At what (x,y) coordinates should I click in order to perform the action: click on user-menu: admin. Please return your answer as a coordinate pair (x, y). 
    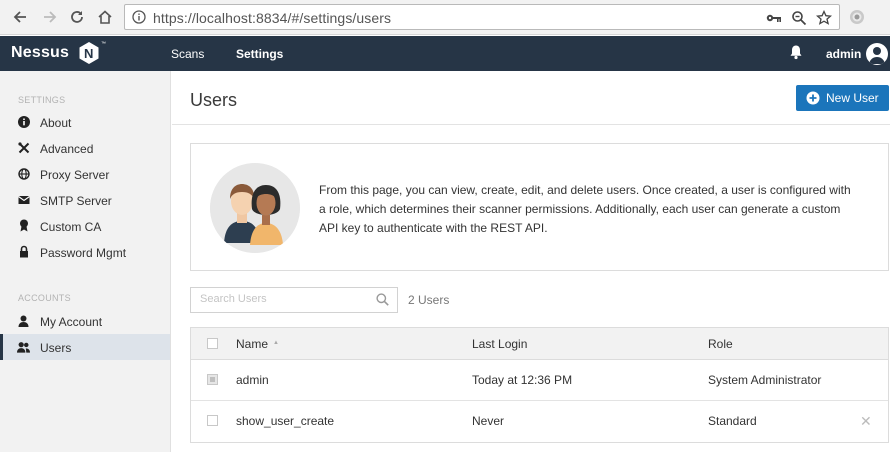
    Looking at the image, I should click on (843, 54).